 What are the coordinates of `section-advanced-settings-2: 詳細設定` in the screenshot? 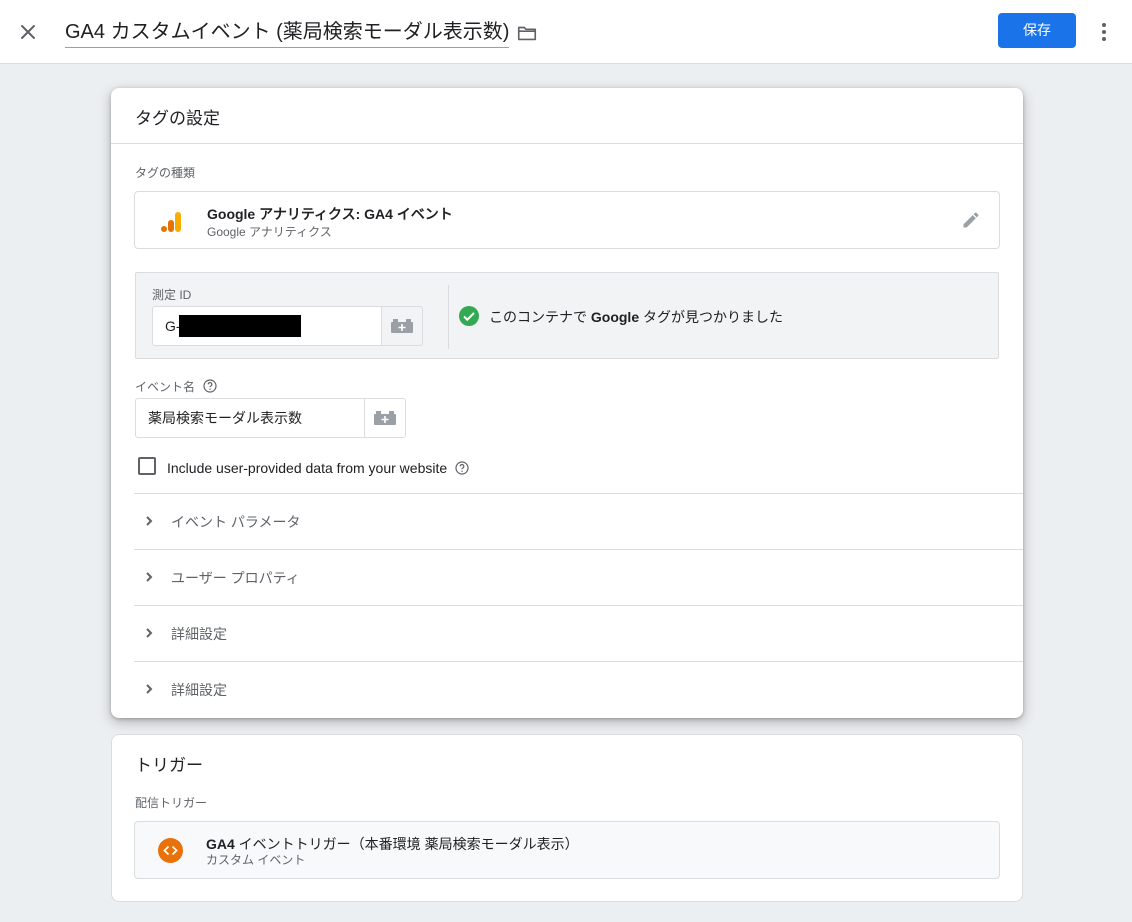 It's located at (578, 689).